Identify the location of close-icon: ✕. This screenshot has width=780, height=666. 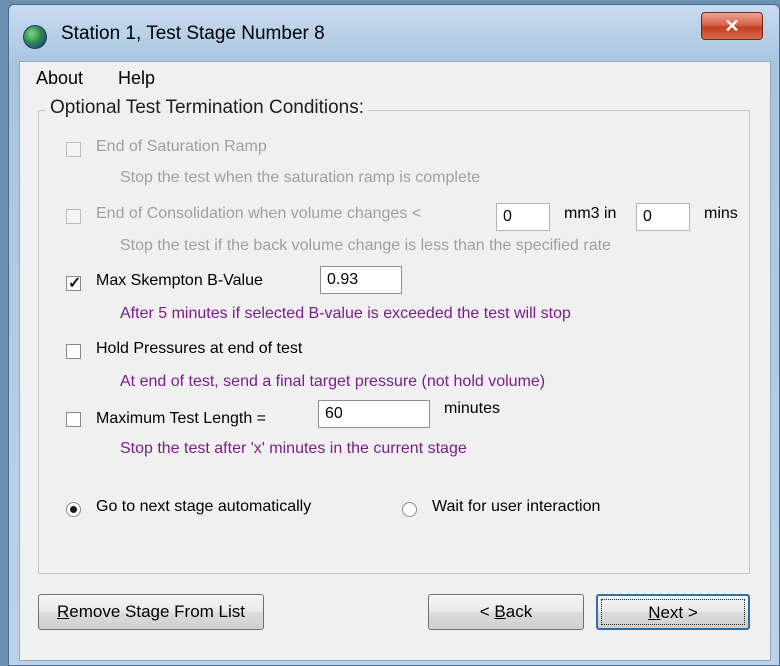
(732, 26).